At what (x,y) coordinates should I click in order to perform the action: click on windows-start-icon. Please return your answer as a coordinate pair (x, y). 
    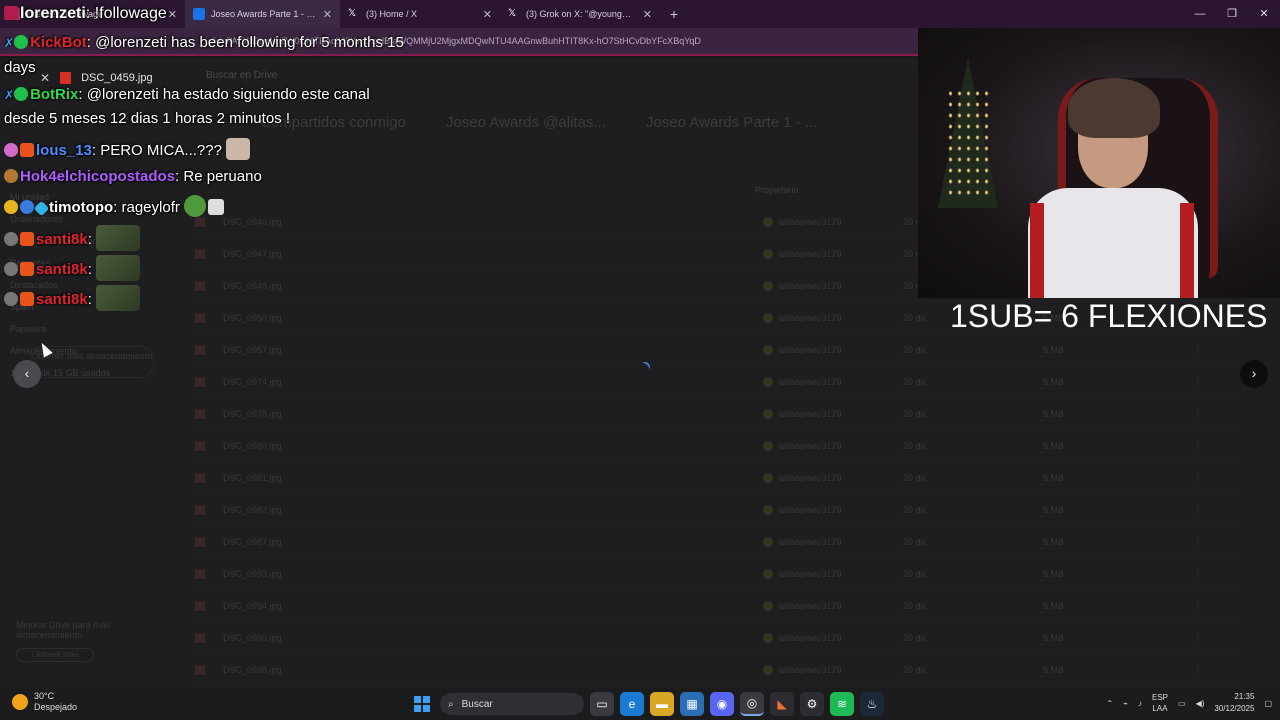
    Looking at the image, I should click on (422, 704).